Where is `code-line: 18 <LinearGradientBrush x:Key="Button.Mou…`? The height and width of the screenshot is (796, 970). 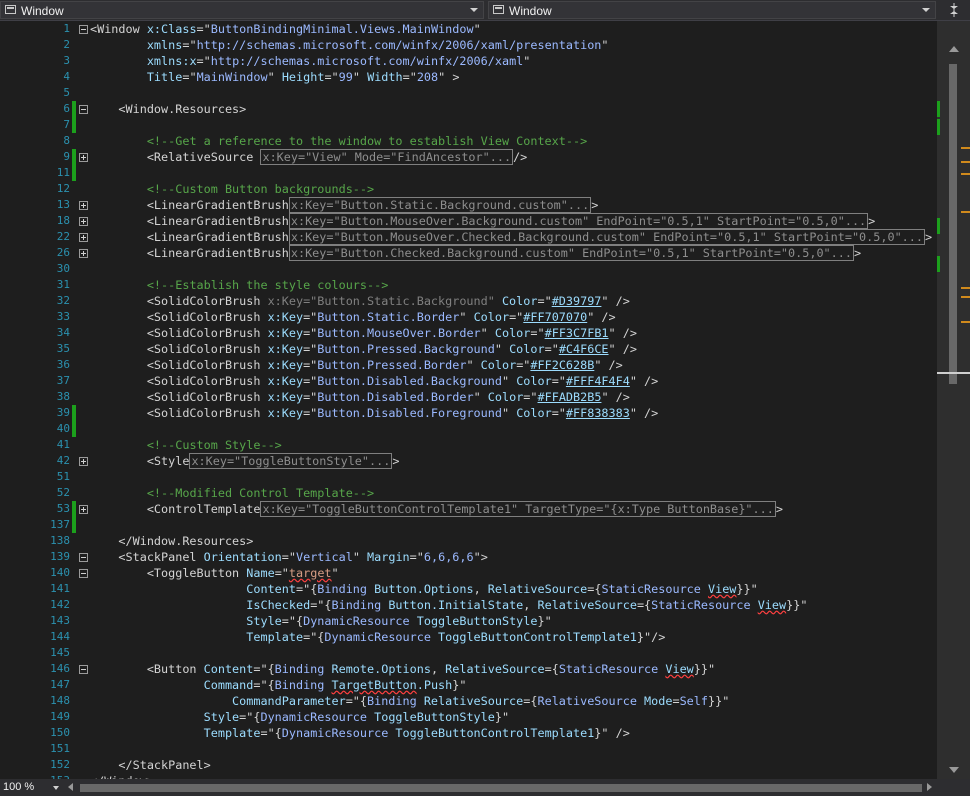 code-line: 18 <LinearGradientBrush x:Key="Button.Mou… is located at coordinates (468, 221).